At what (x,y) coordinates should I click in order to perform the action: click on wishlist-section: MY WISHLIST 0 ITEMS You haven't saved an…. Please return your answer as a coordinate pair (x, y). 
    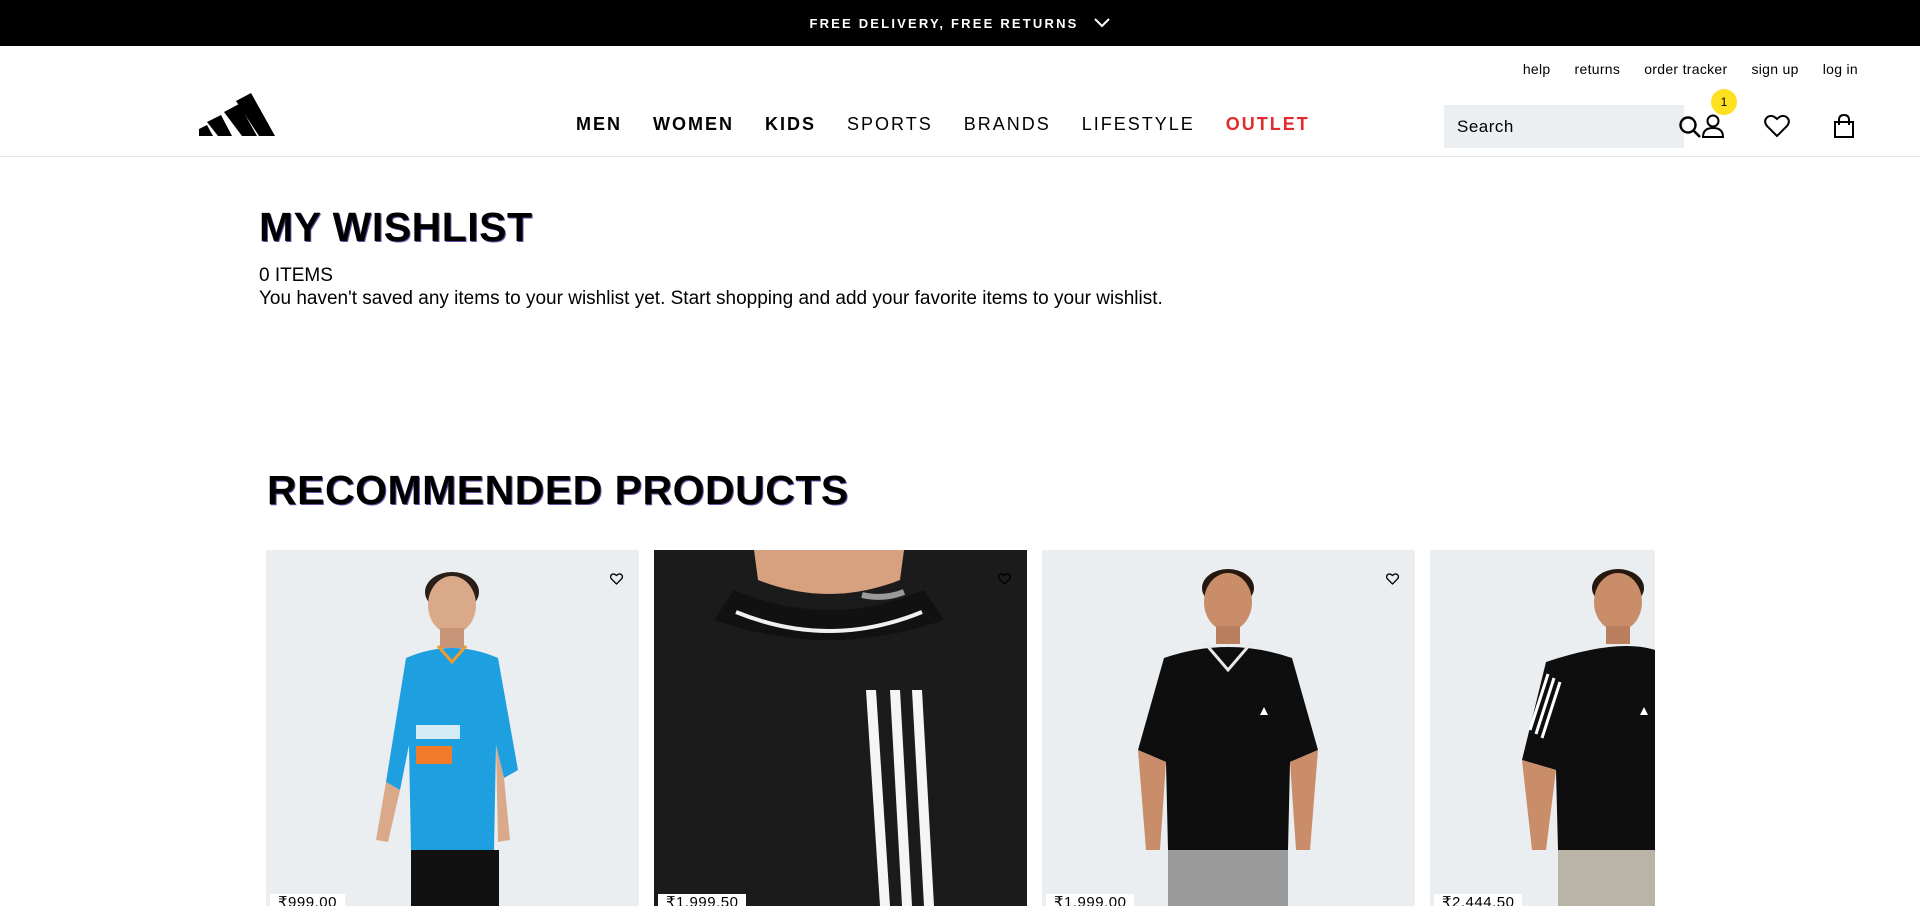
    Looking at the image, I should click on (711, 259).